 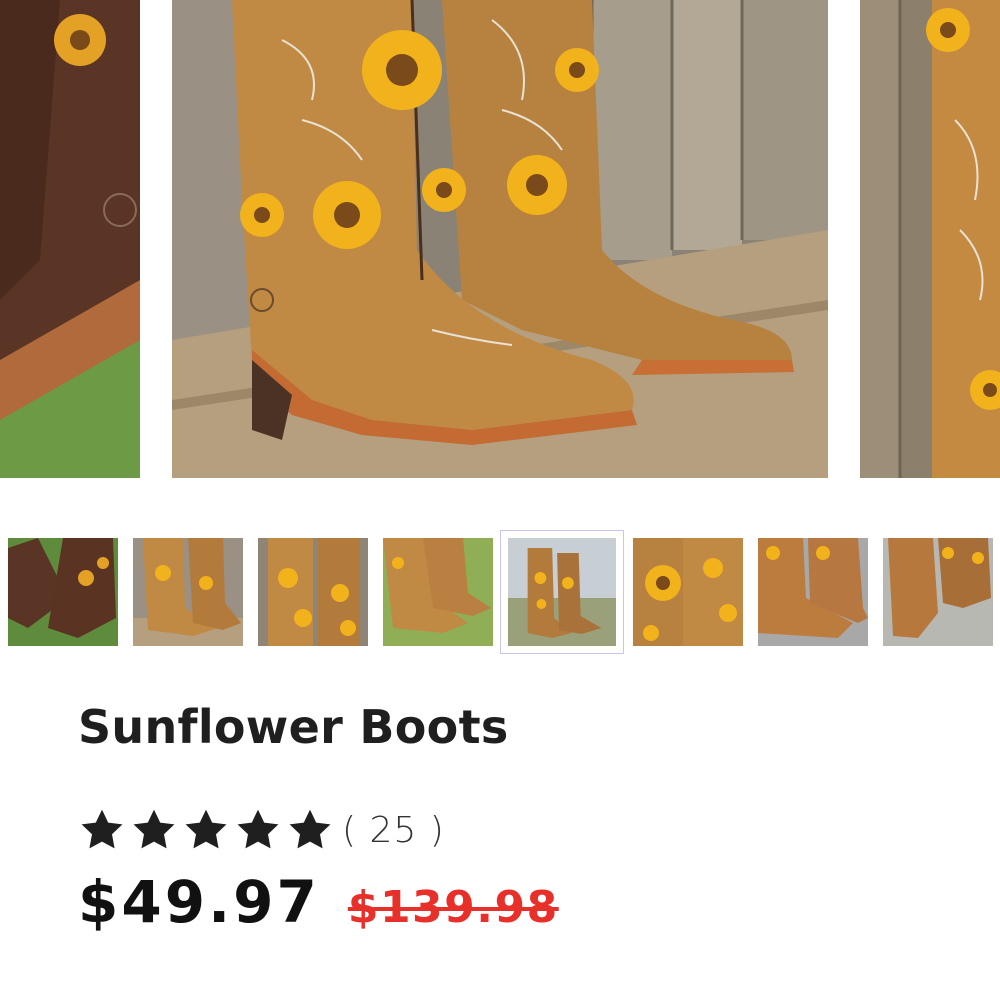 What do you see at coordinates (562, 592) in the screenshot?
I see `thumbnail-5-active` at bounding box center [562, 592].